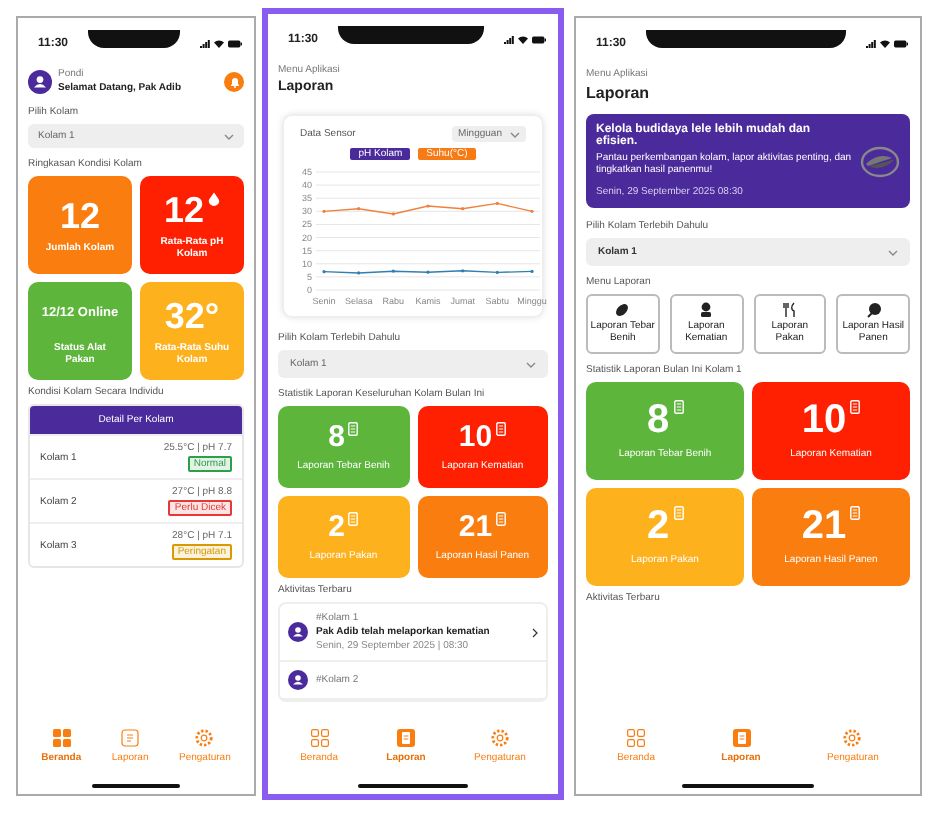  What do you see at coordinates (873, 310) in the screenshot?
I see `drumstick-icon` at bounding box center [873, 310].